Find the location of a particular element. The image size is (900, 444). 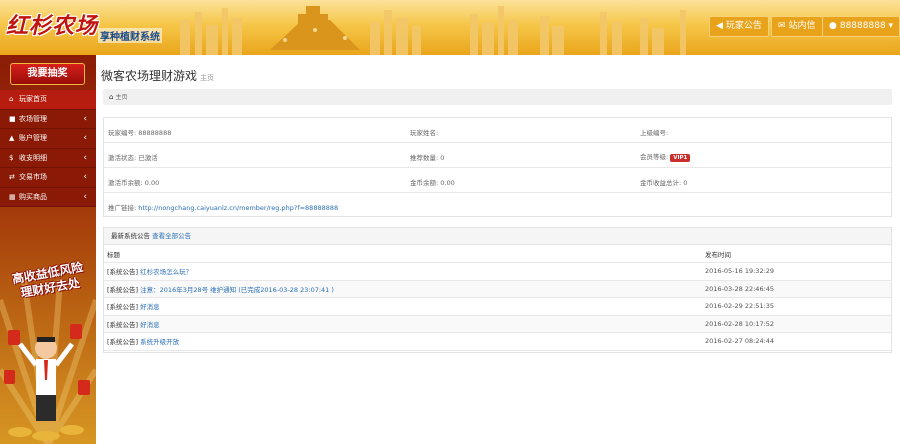

gold-income-total: 金币收益总计: 0 is located at coordinates (664, 183).